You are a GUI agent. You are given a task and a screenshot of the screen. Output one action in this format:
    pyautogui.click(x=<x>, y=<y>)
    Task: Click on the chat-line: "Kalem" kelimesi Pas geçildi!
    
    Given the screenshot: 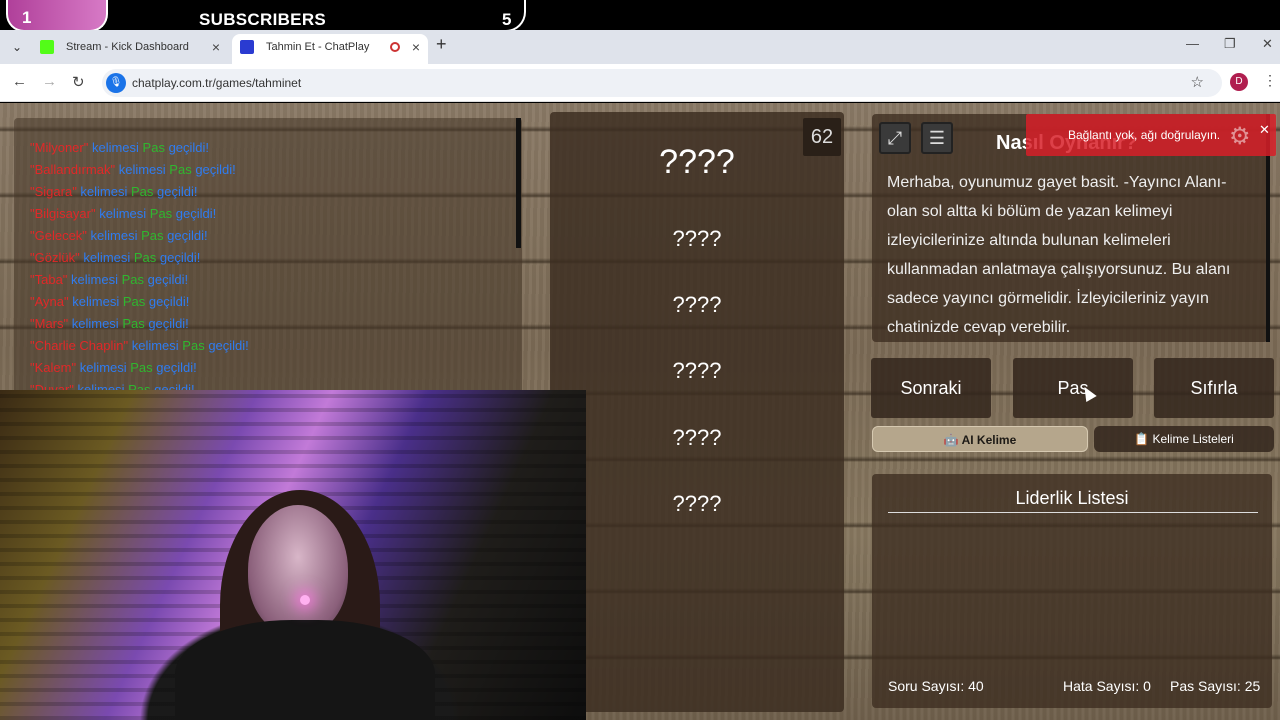 What is the action you would take?
    pyautogui.click(x=113, y=367)
    